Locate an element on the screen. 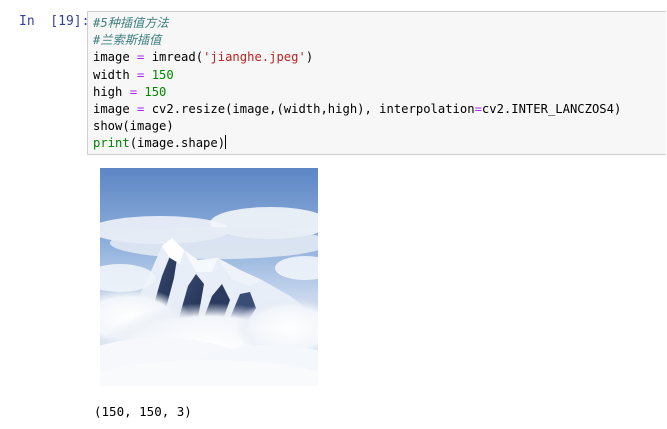  code-line: width = 150 is located at coordinates (357, 75).